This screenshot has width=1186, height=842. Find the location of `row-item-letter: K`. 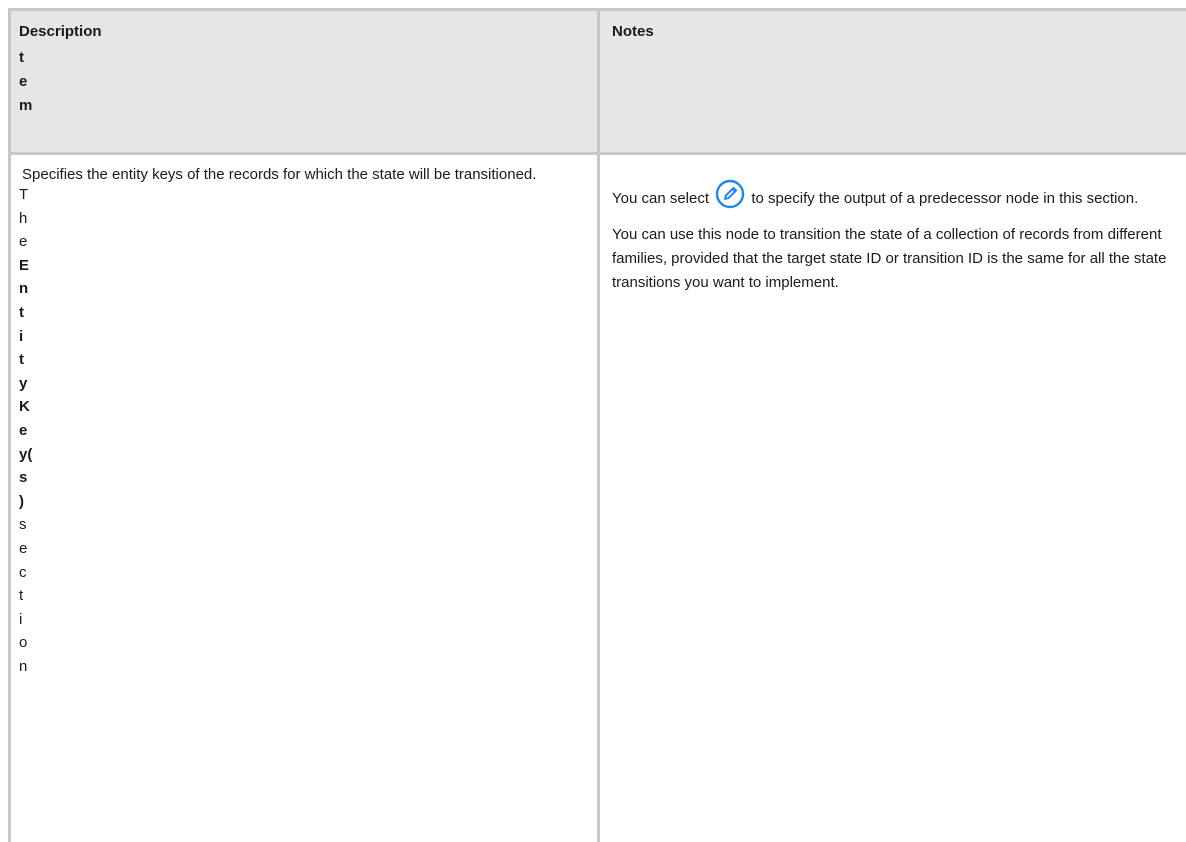

row-item-letter: K is located at coordinates (24, 407).